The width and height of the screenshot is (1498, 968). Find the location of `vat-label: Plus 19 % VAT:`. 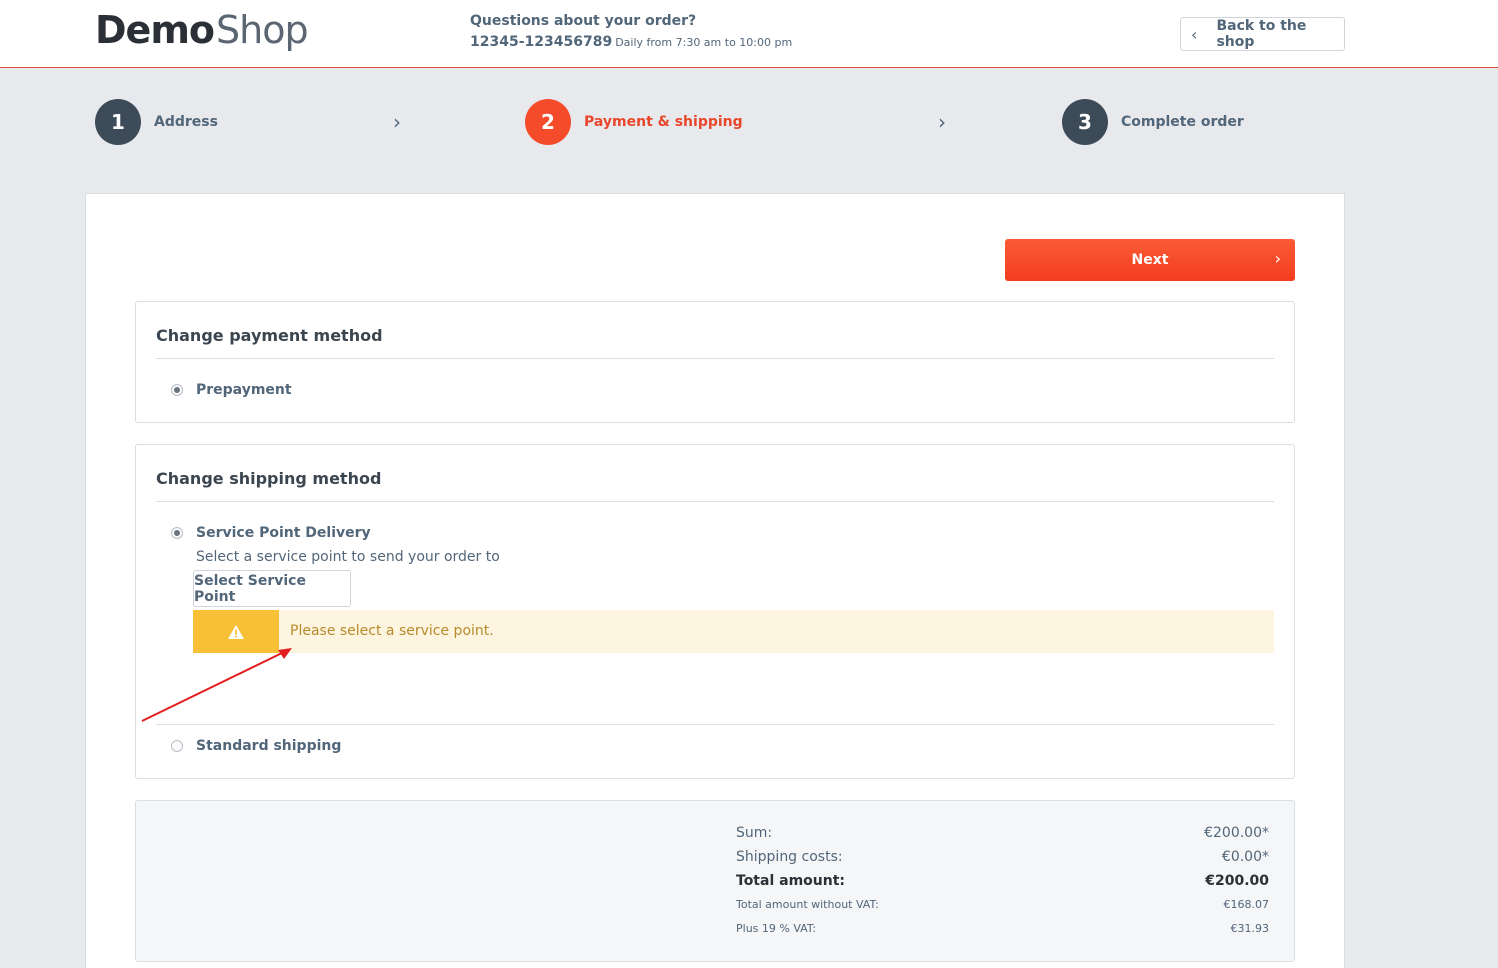

vat-label: Plus 19 % VAT: is located at coordinates (776, 928).